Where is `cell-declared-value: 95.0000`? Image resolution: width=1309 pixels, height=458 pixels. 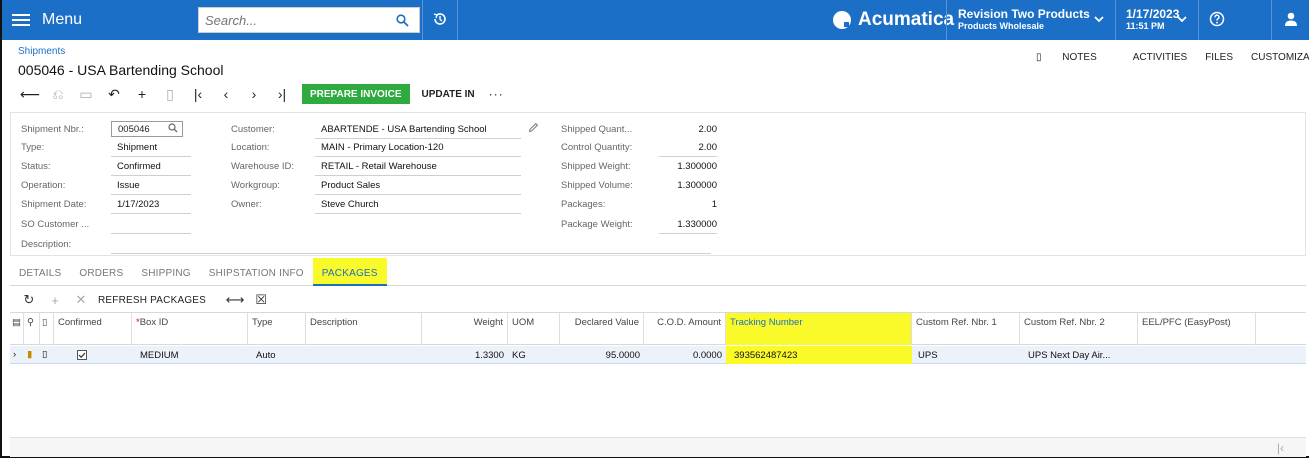
cell-declared-value: 95.0000 is located at coordinates (602, 355).